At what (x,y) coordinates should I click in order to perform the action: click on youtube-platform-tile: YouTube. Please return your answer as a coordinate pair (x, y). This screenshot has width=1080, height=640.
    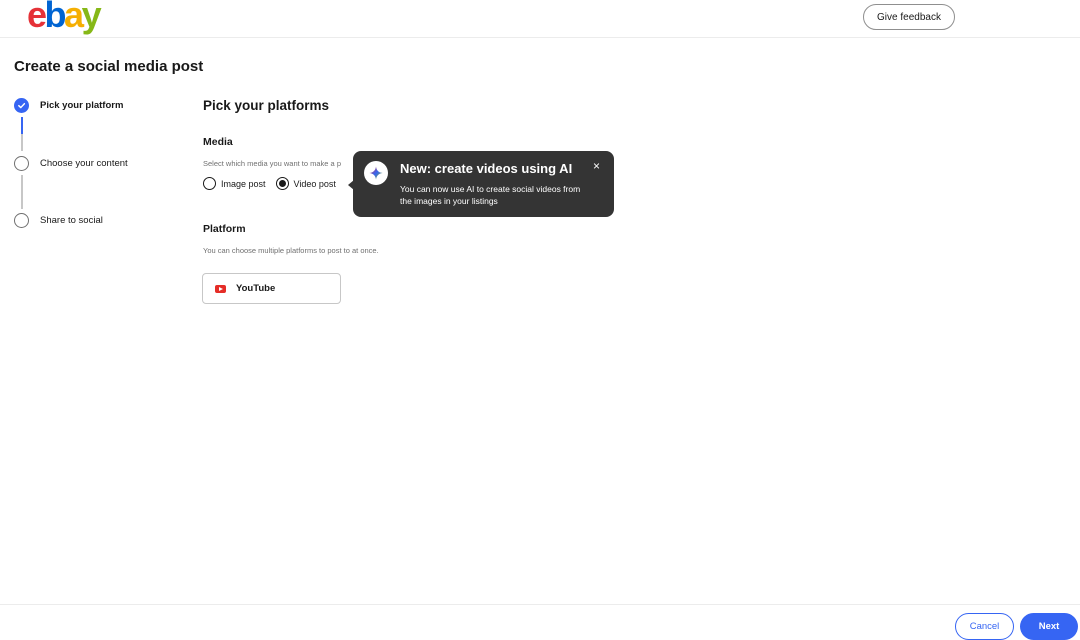
    Looking at the image, I should click on (271, 288).